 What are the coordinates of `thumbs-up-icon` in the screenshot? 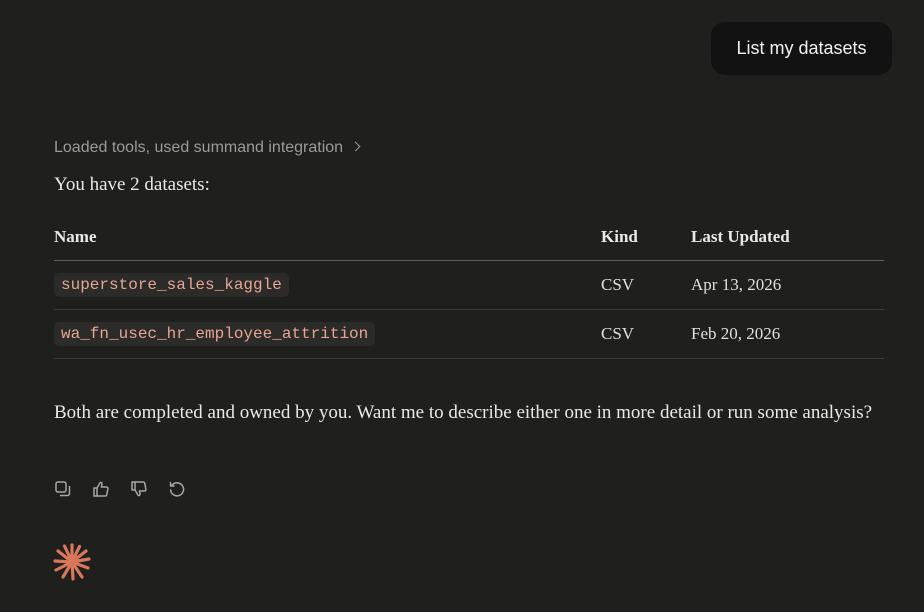 It's located at (101, 489).